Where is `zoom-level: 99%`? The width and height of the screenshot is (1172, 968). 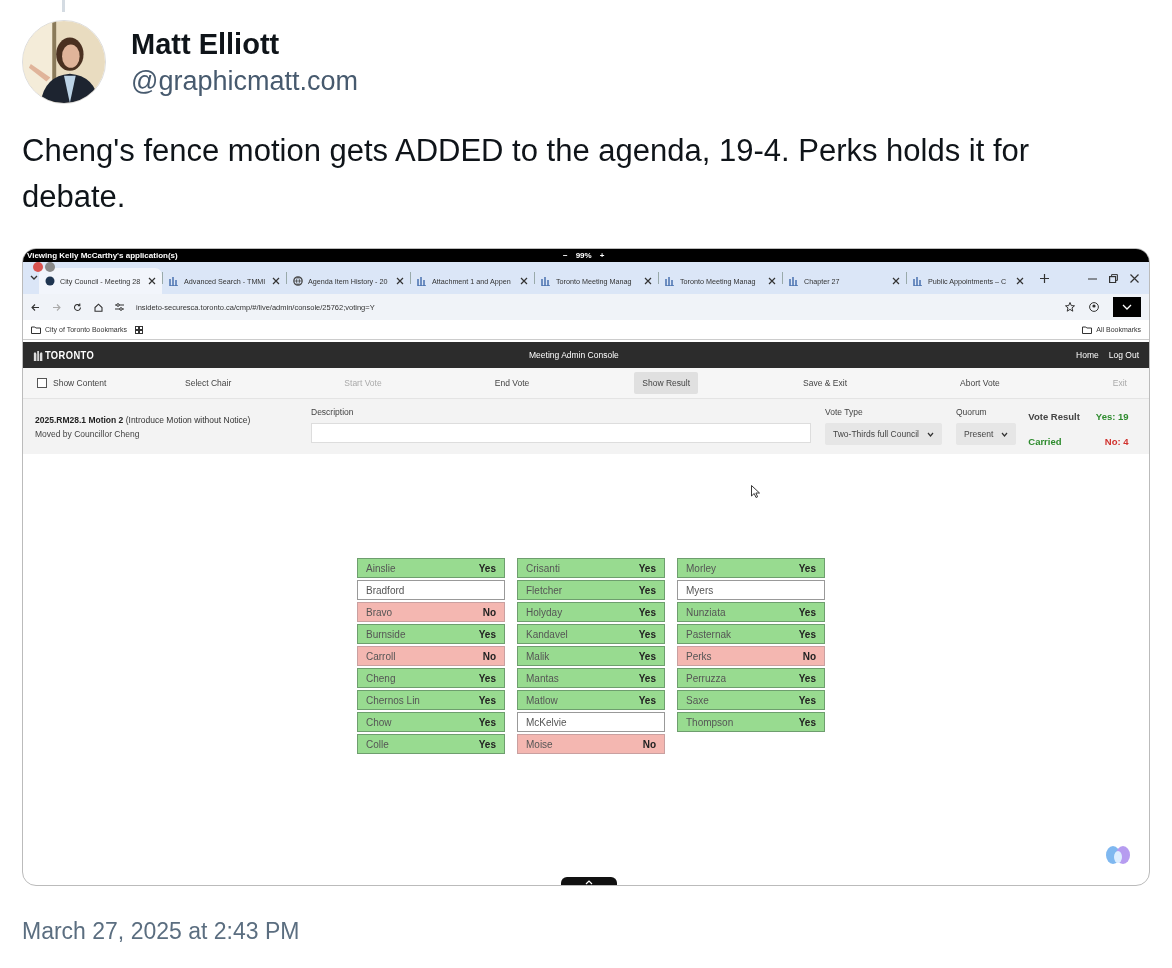 zoom-level: 99% is located at coordinates (583, 255).